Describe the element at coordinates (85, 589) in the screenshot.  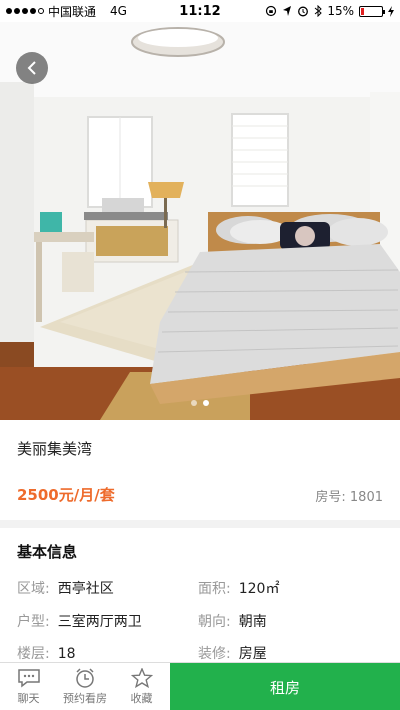
I see `field-value: 西亭社区` at that location.